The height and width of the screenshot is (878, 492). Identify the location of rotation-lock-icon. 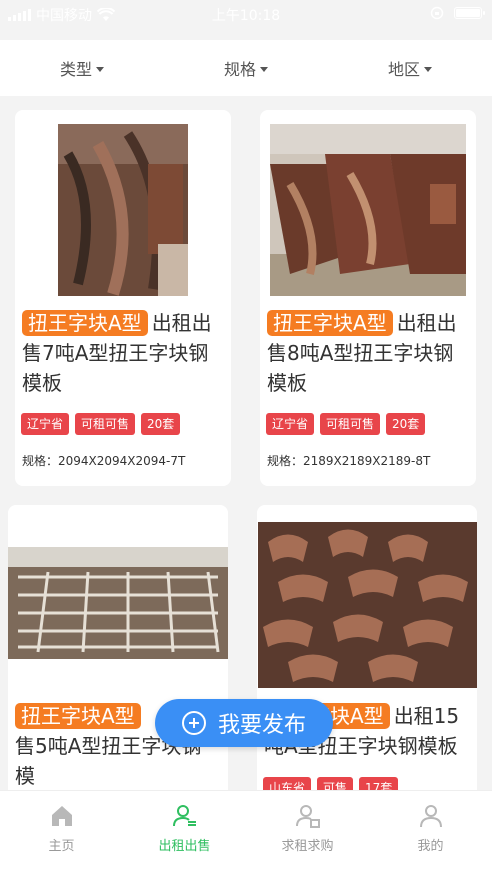
(437, 13).